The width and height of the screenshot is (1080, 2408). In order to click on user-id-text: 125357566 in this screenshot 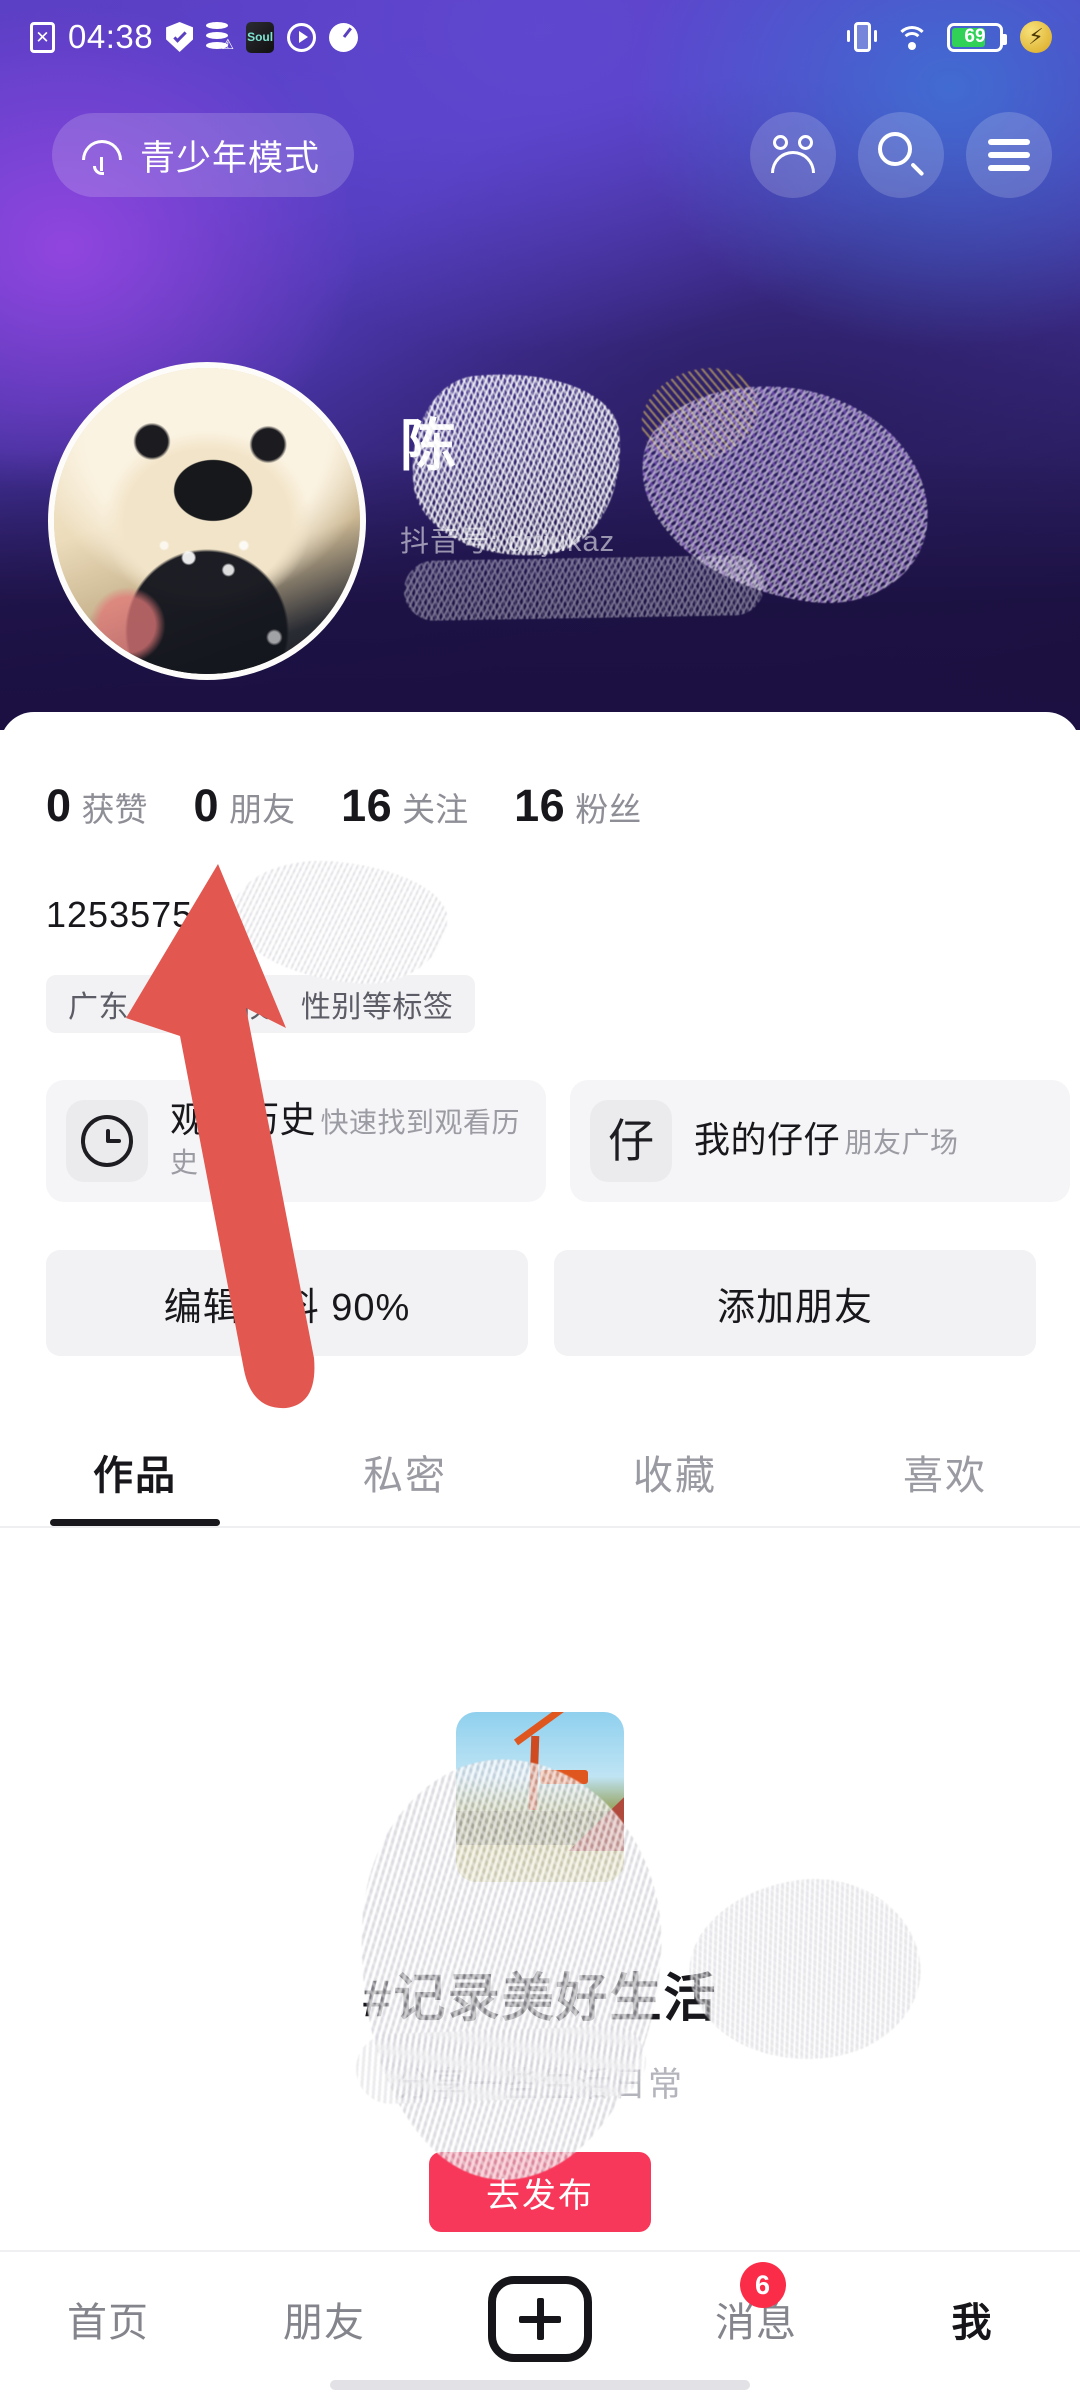, I will do `click(140, 915)`.